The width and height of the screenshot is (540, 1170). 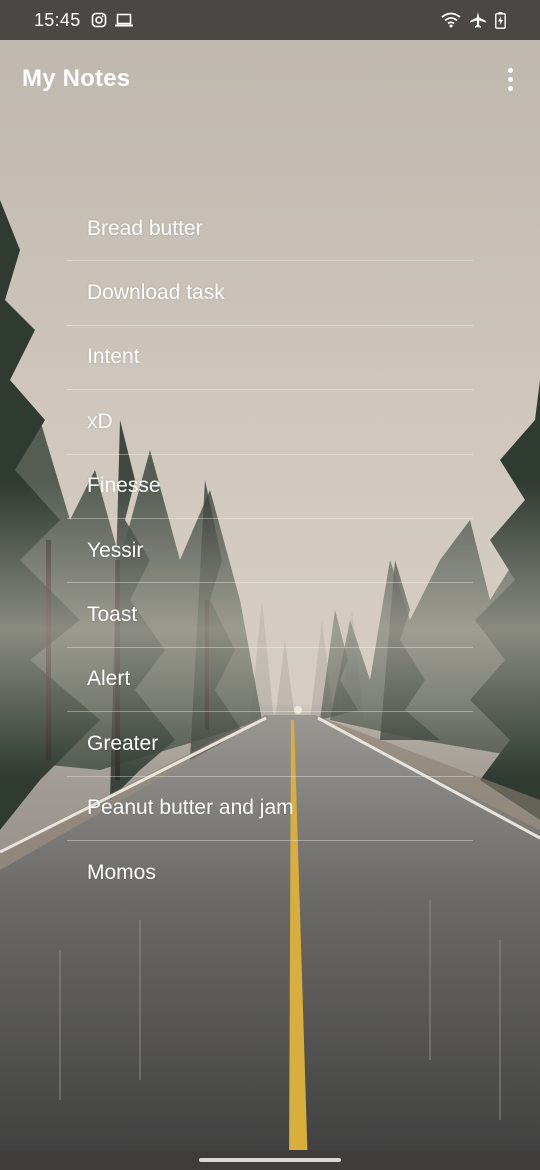 I want to click on home-gesture-handle, so click(x=270, y=1160).